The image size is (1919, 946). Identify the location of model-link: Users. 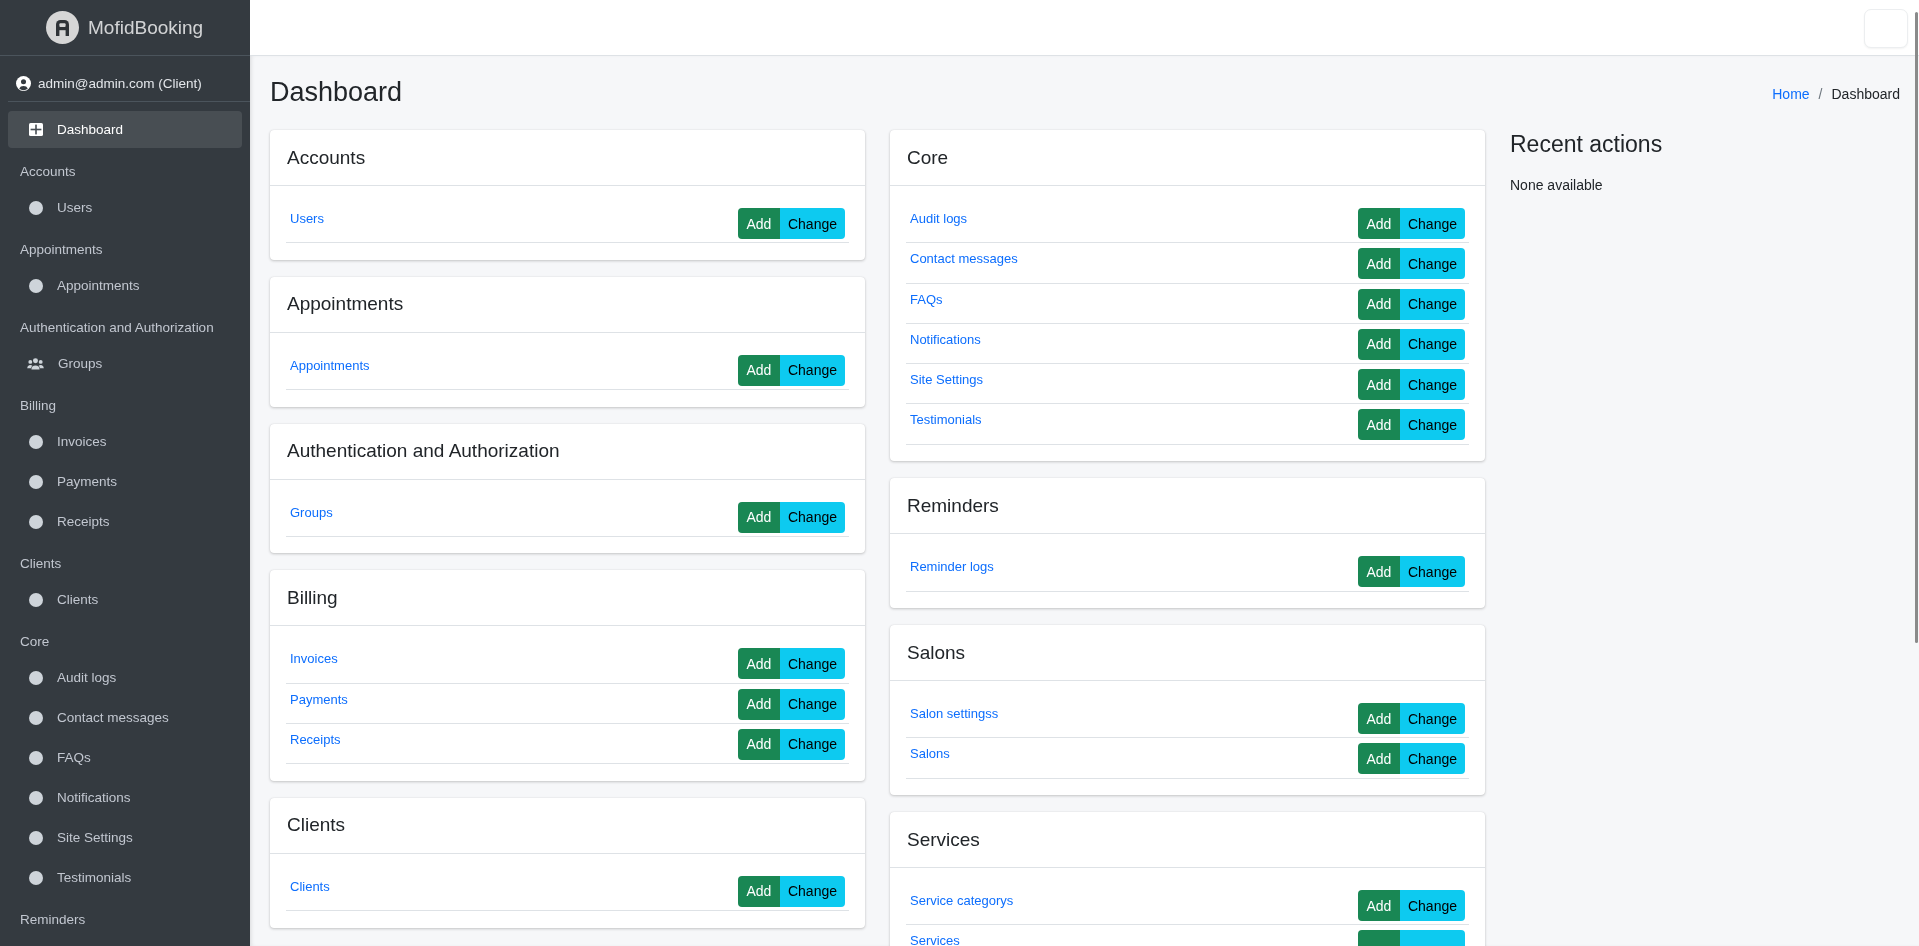
(307, 219).